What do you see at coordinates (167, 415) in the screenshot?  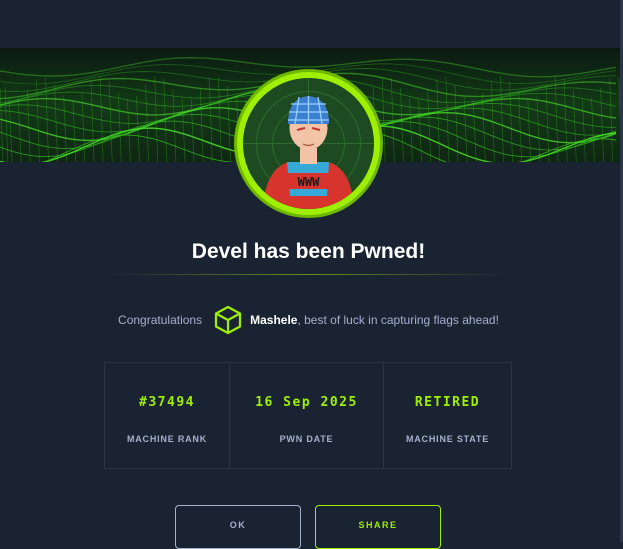 I see `stat-machine-rank: #37494 MACHINE RANK` at bounding box center [167, 415].